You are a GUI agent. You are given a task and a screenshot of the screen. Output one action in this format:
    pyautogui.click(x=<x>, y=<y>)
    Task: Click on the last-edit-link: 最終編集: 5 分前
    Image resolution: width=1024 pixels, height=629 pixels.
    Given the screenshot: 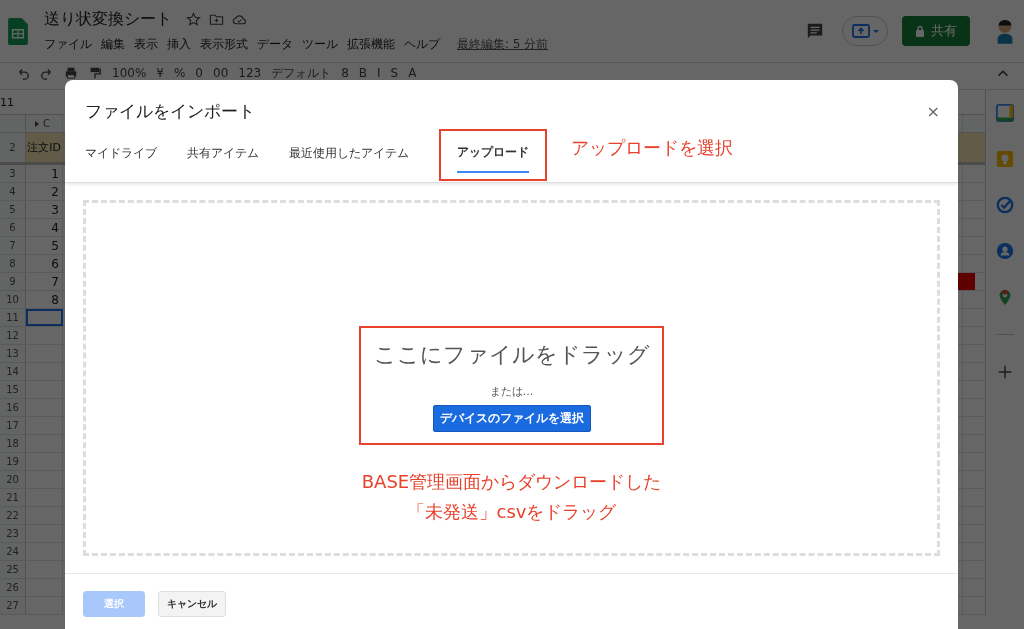 What is the action you would take?
    pyautogui.click(x=503, y=44)
    